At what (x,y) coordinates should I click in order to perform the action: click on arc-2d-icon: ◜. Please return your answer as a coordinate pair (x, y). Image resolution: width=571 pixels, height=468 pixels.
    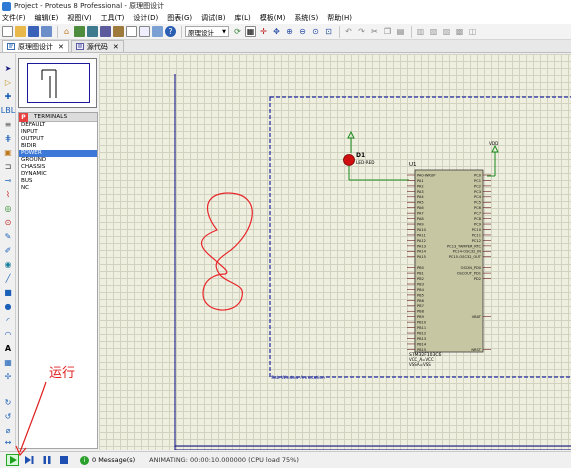
    Looking at the image, I should click on (8, 321).